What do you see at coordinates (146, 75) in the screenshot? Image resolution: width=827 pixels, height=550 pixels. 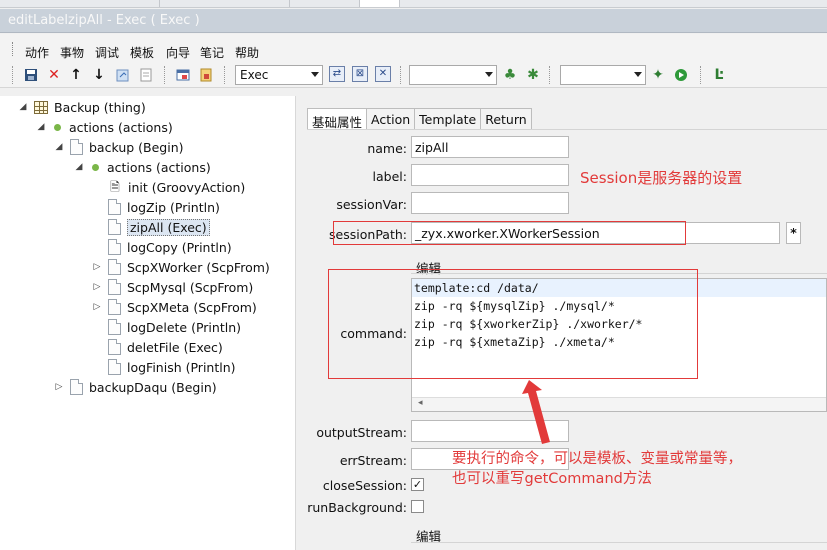 I see `document-icon` at bounding box center [146, 75].